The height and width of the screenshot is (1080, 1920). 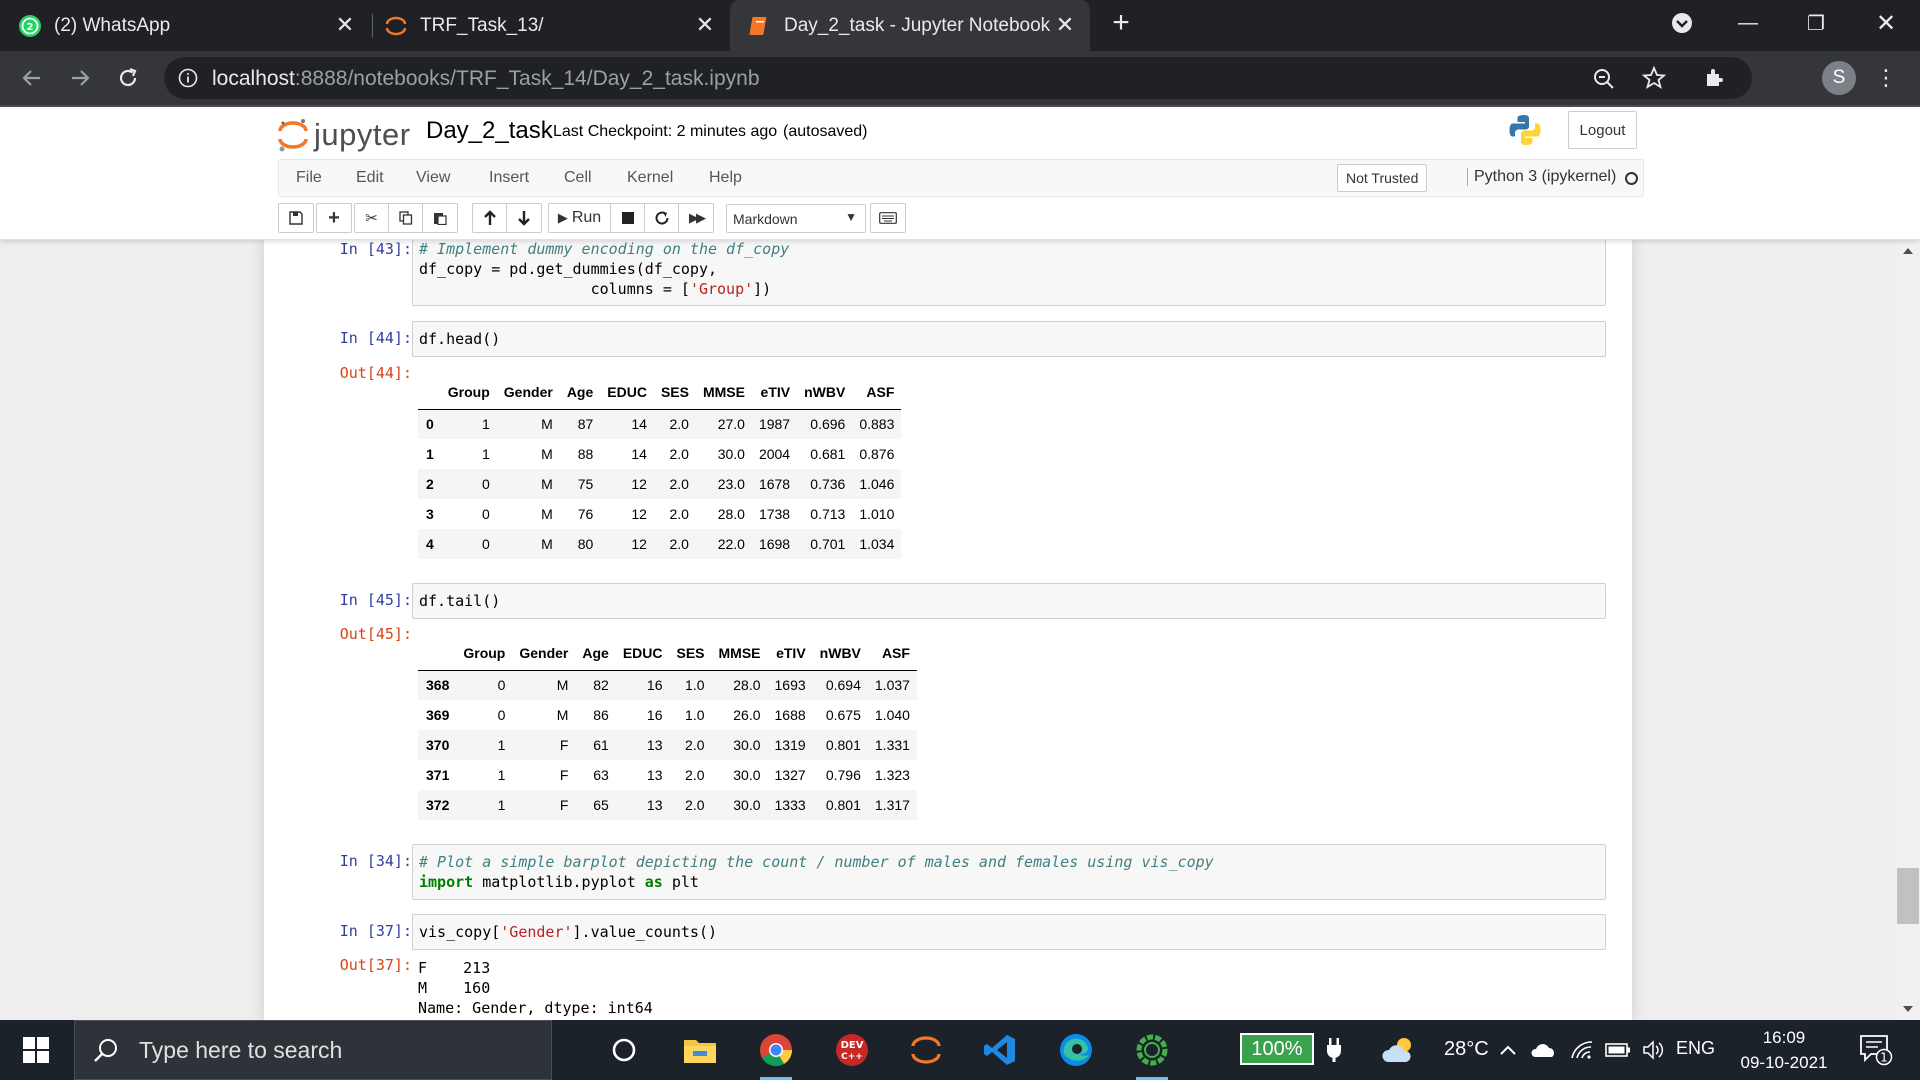 I want to click on charging-plug-icon, so click(x=1334, y=1050).